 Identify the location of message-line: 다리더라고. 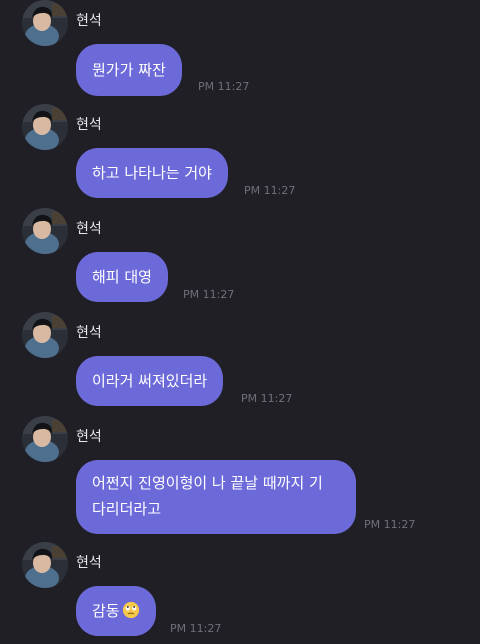
(127, 509).